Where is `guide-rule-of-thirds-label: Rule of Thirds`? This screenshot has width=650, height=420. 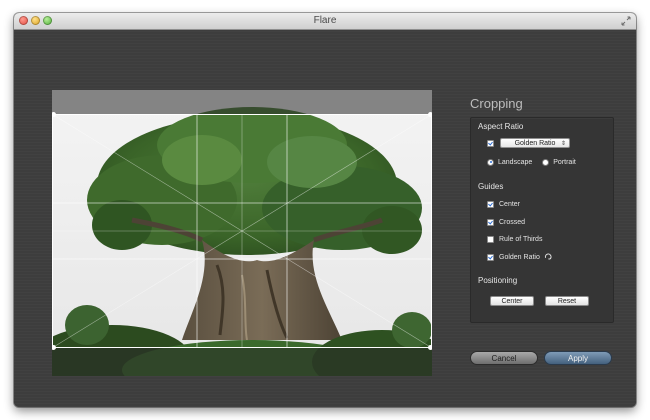
guide-rule-of-thirds-label: Rule of Thirds is located at coordinates (521, 239).